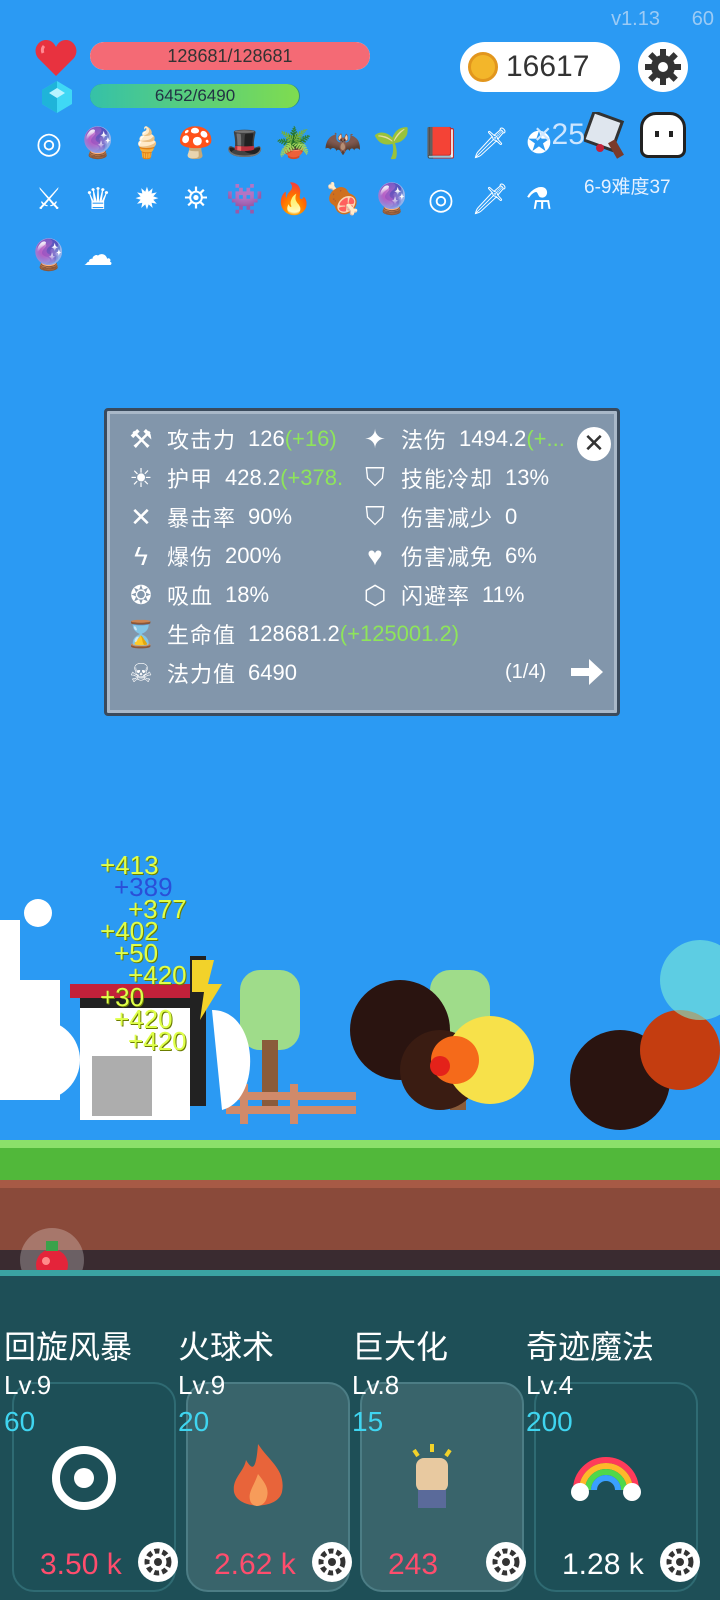 The height and width of the screenshot is (1600, 720). I want to click on stat-row-r-3: ♥ 伤害减免 6%, so click(448, 556).